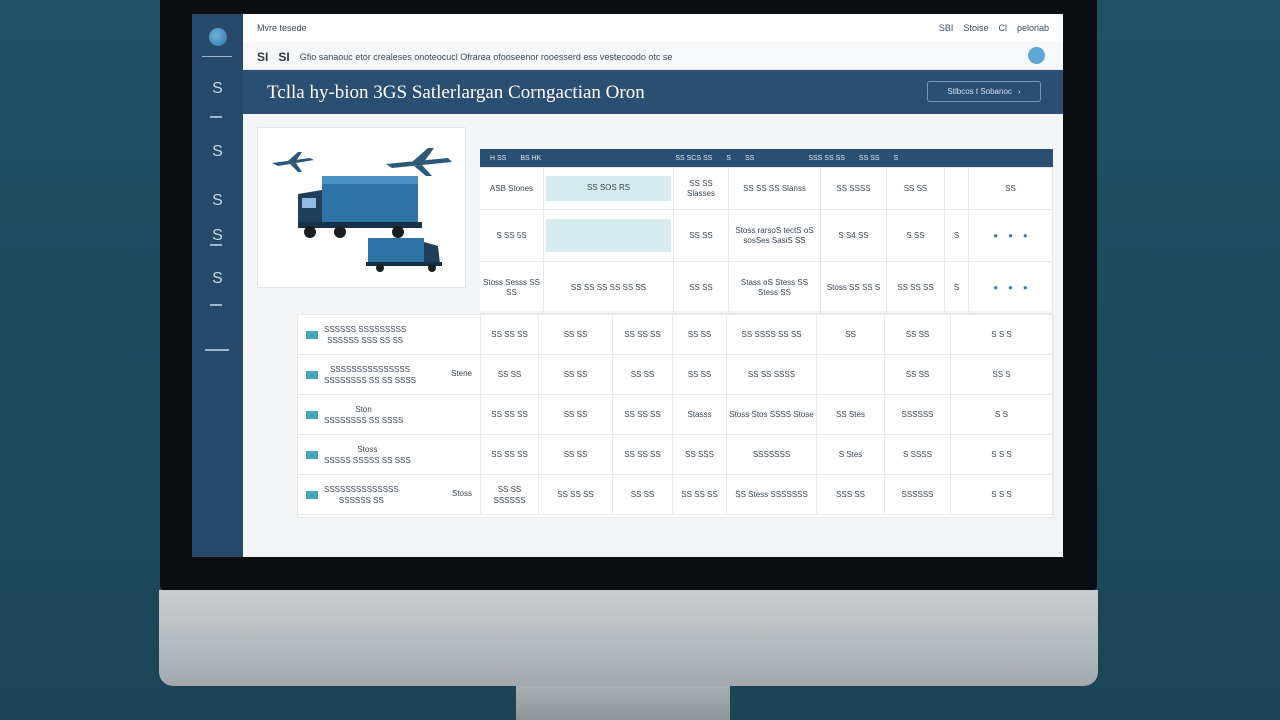 The width and height of the screenshot is (1280, 720). I want to click on table-cell: SS SS SS SS SS SS, so click(609, 288).